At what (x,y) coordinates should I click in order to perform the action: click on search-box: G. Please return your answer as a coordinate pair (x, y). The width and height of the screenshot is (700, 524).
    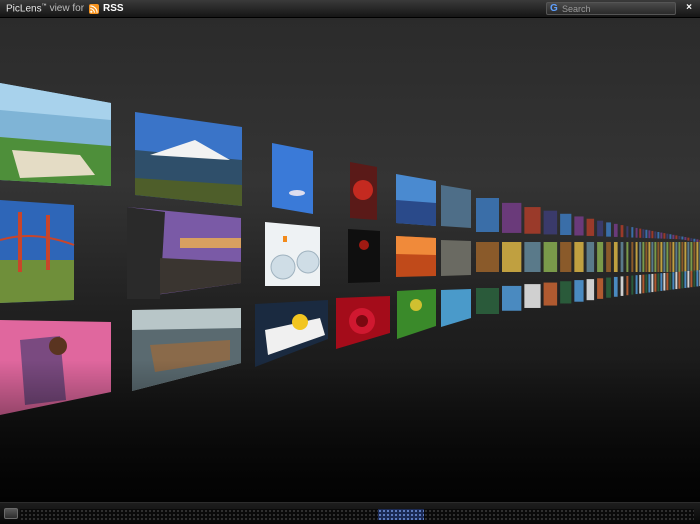
    Looking at the image, I should click on (611, 8).